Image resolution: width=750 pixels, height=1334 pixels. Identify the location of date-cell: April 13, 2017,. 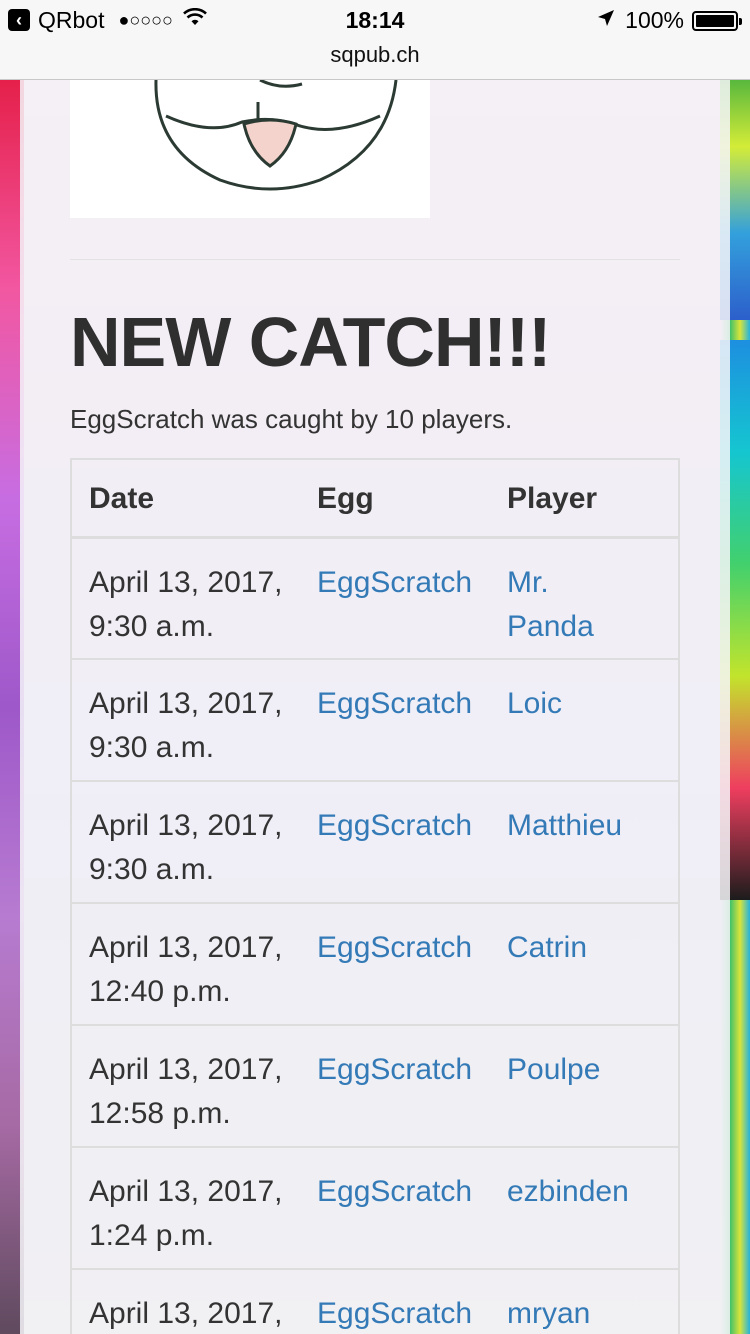
(182, 1301).